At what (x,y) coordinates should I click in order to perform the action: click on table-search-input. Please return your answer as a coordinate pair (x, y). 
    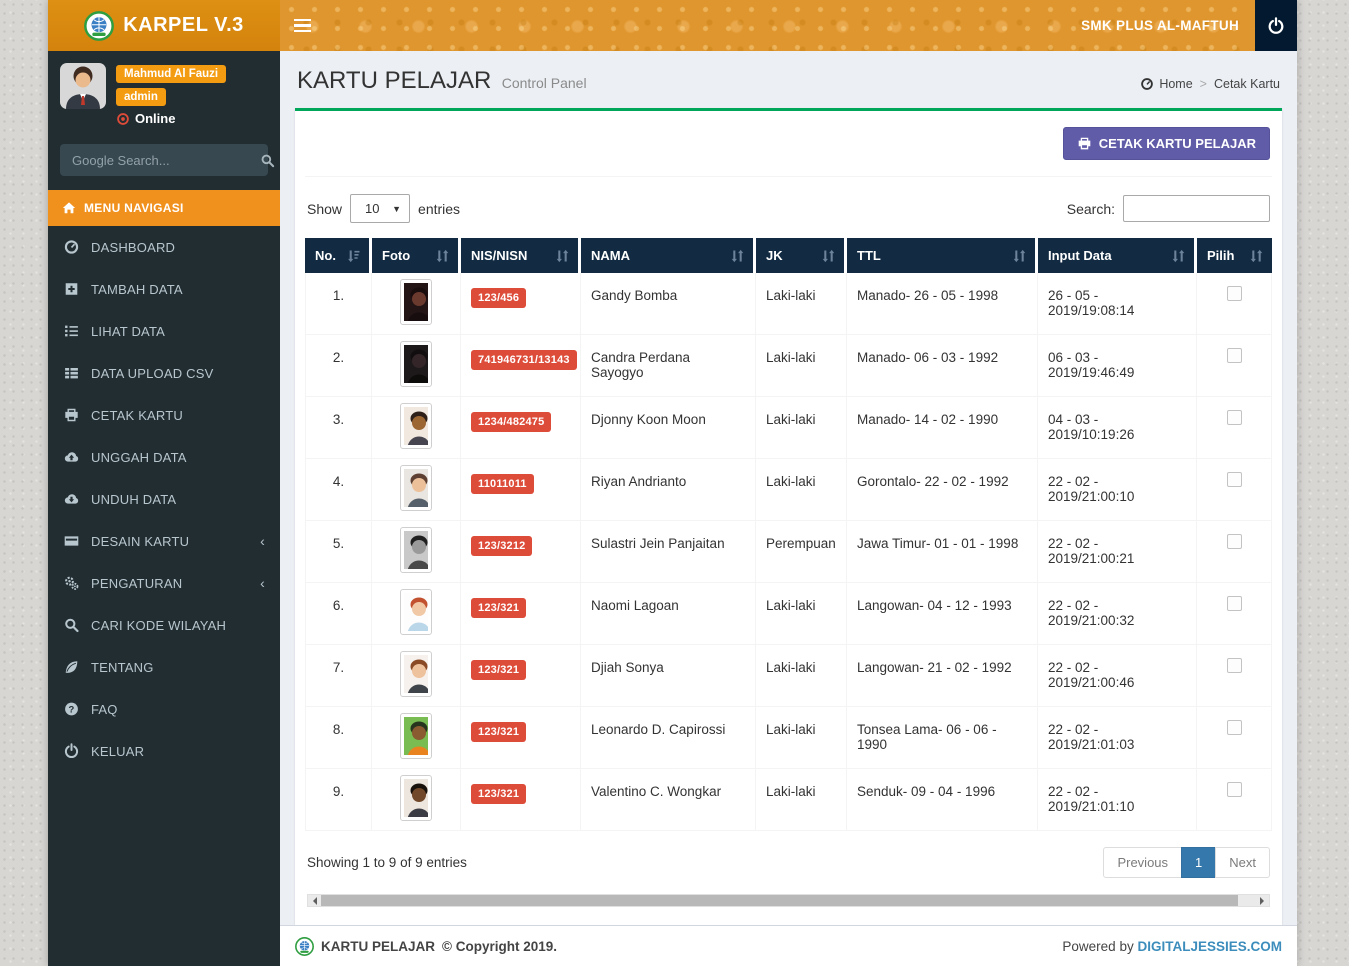
    Looking at the image, I should click on (1196, 208).